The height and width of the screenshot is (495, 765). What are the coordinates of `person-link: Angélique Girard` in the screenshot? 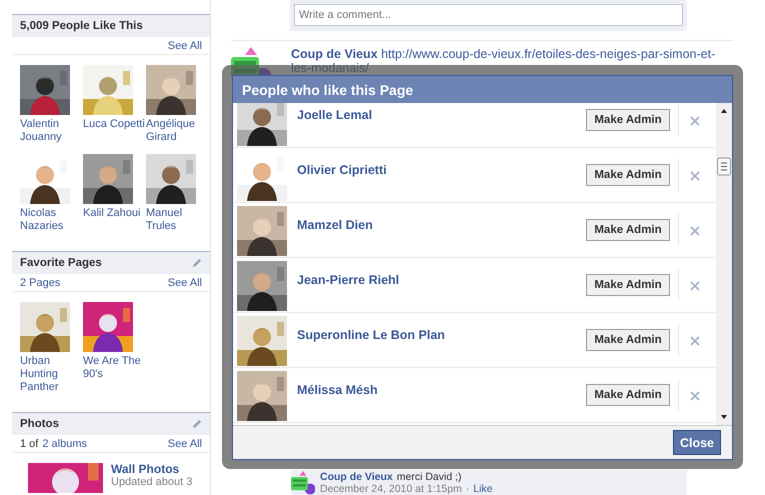 It's located at (177, 131).